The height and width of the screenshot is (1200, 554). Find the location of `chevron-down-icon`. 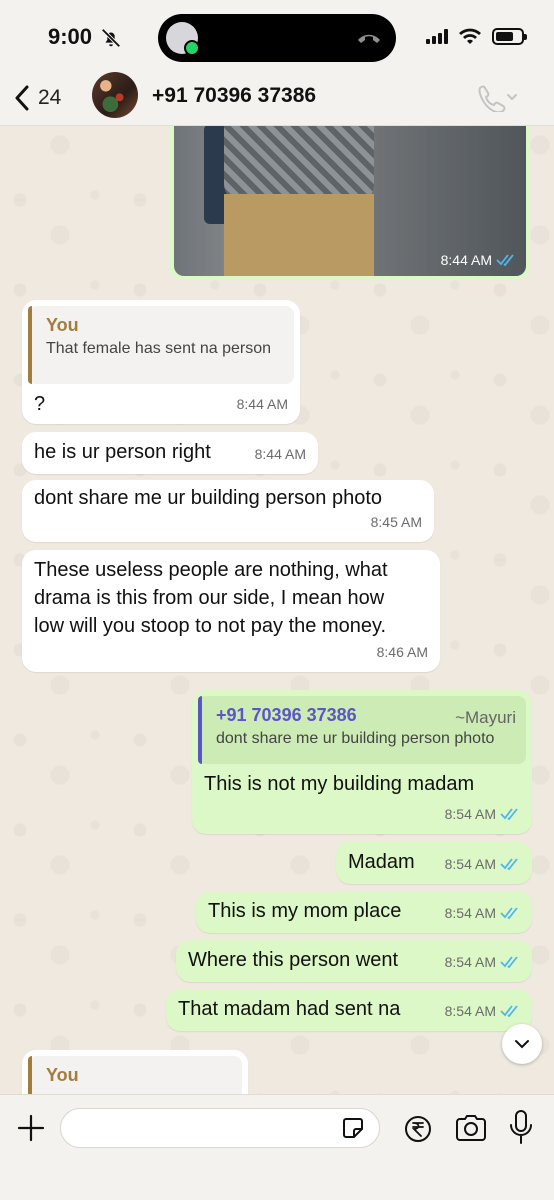

chevron-down-icon is located at coordinates (522, 1044).